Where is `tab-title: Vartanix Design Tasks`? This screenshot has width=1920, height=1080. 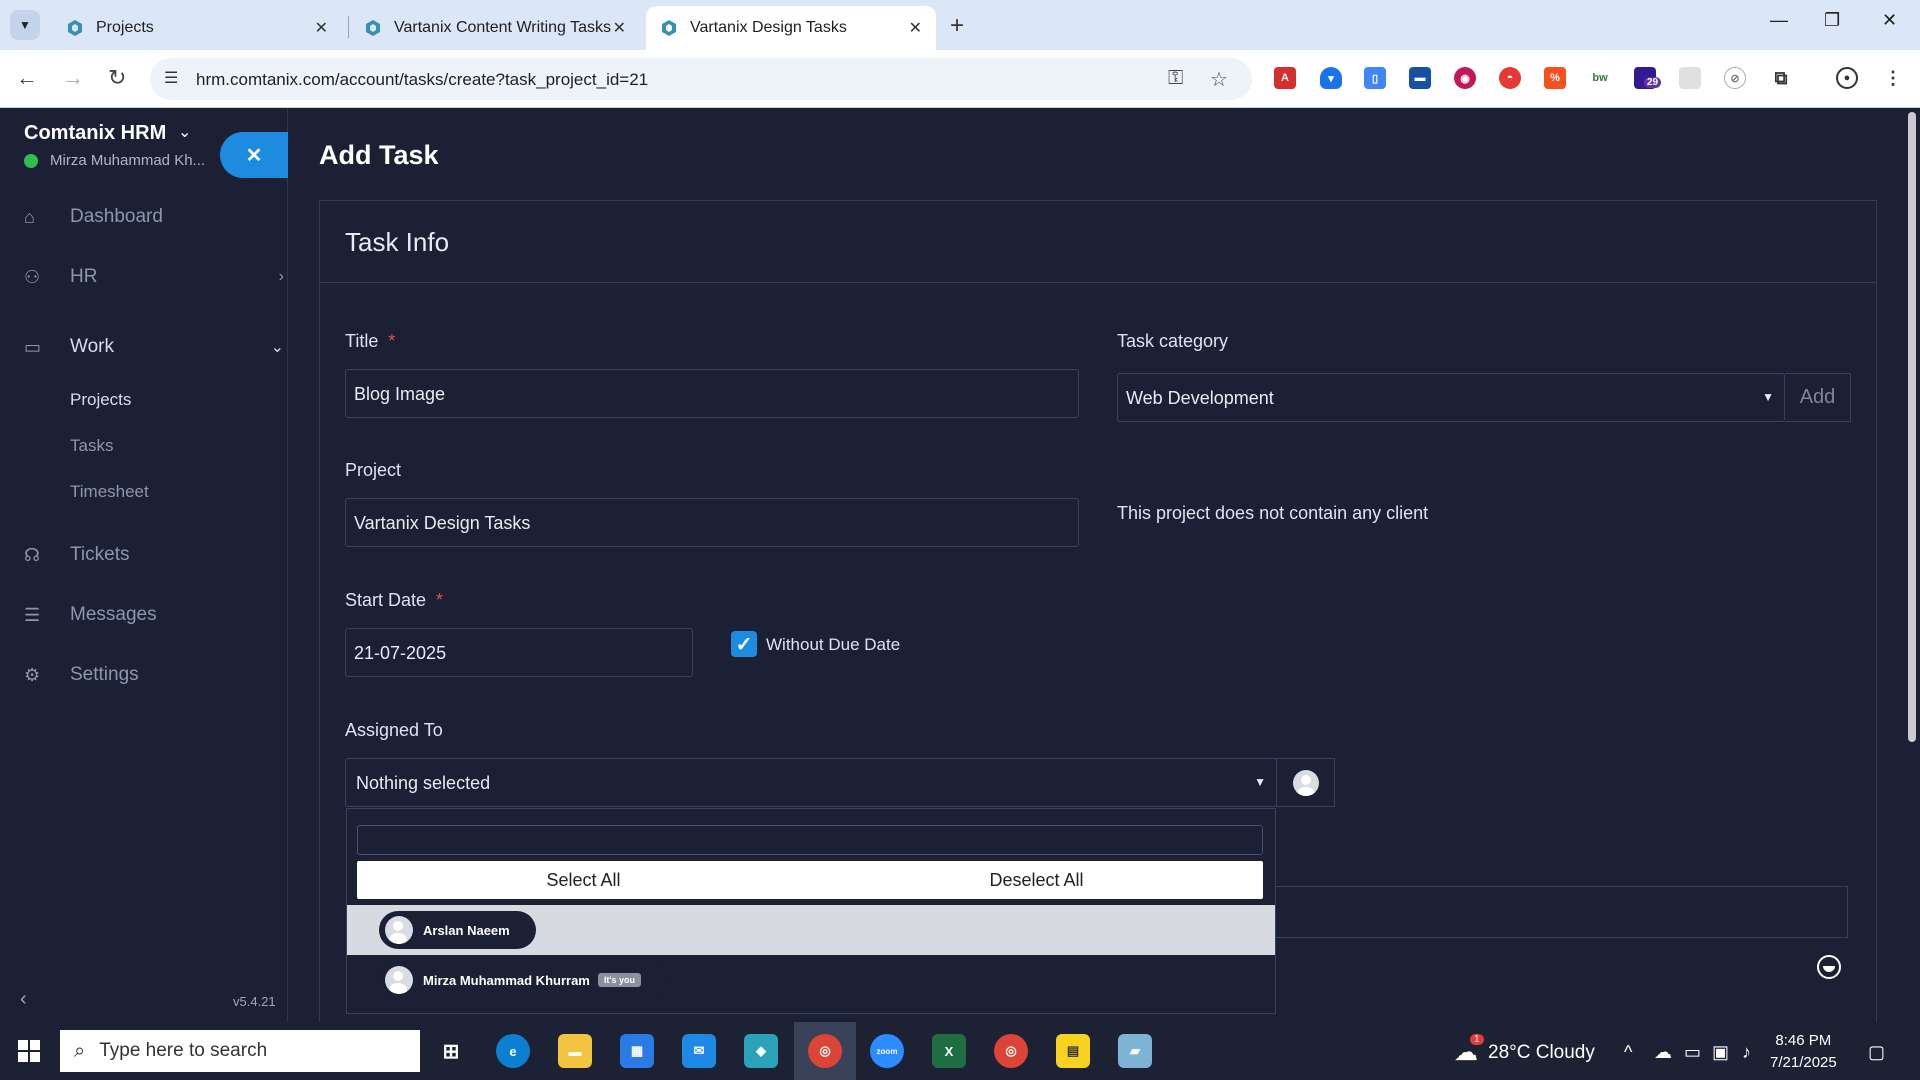
tab-title: Vartanix Design Tasks is located at coordinates (768, 27).